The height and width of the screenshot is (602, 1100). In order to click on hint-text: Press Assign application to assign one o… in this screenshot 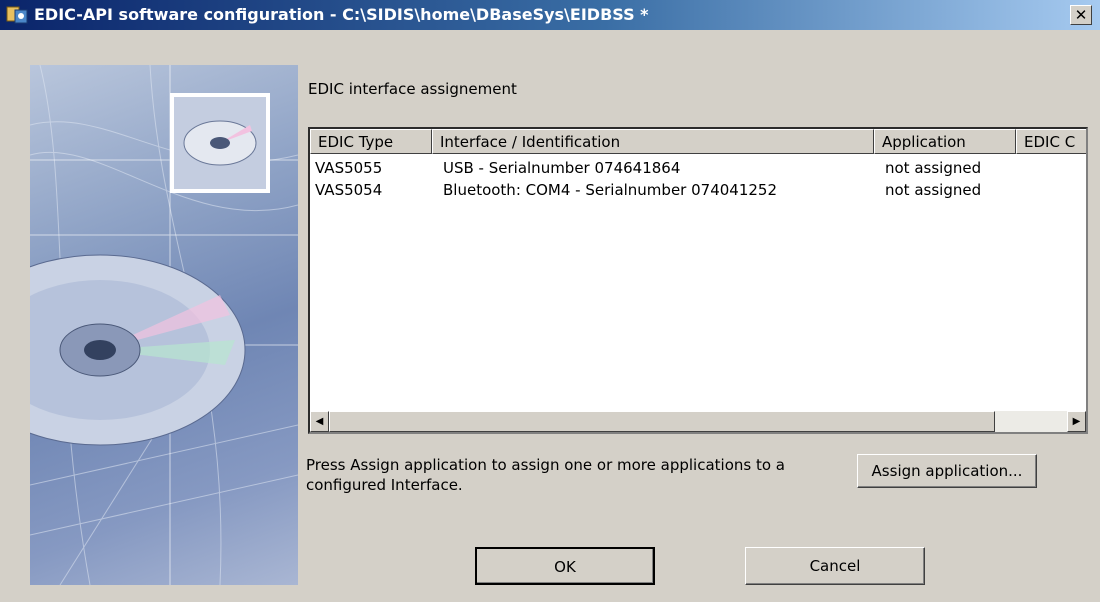, I will do `click(545, 475)`.